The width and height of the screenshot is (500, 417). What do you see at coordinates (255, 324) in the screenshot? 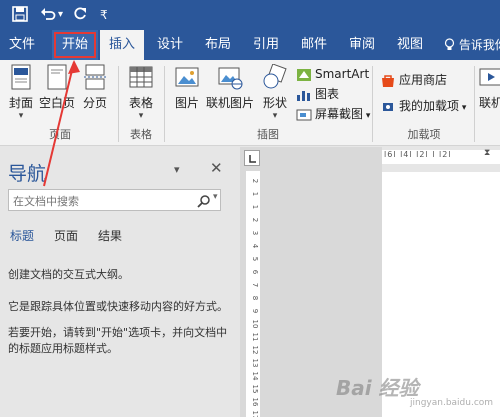
I see `ruler-number: 10` at bounding box center [255, 324].